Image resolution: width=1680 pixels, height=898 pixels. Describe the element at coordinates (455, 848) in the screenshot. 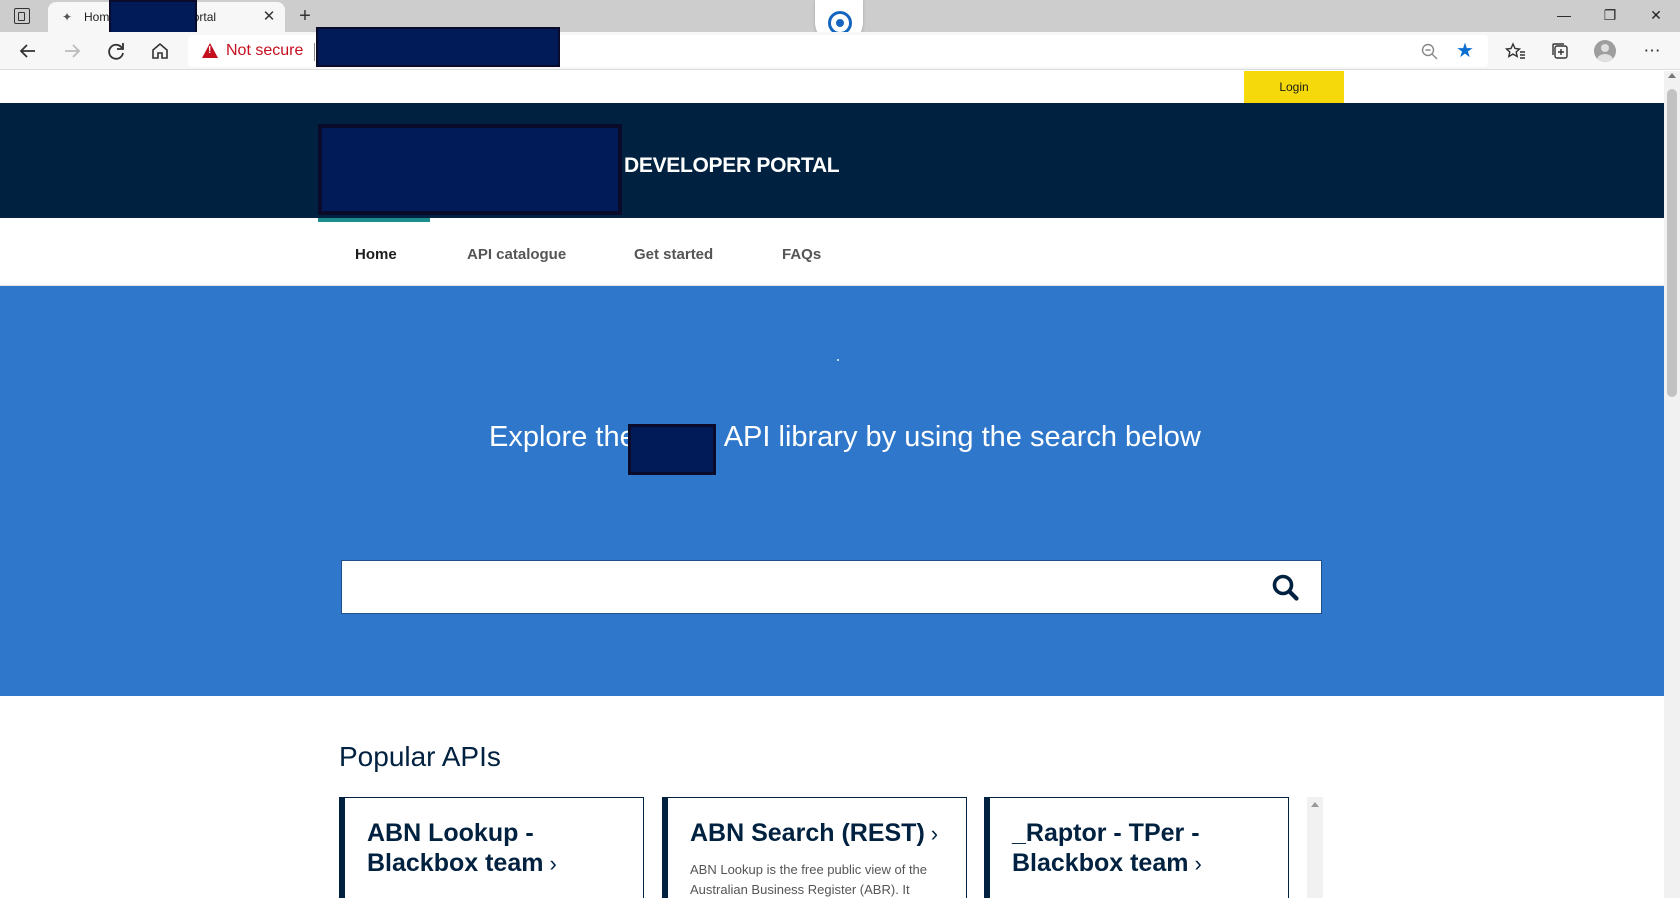

I see `api-card-title-text: ABN Lookup - Blackbox team` at that location.